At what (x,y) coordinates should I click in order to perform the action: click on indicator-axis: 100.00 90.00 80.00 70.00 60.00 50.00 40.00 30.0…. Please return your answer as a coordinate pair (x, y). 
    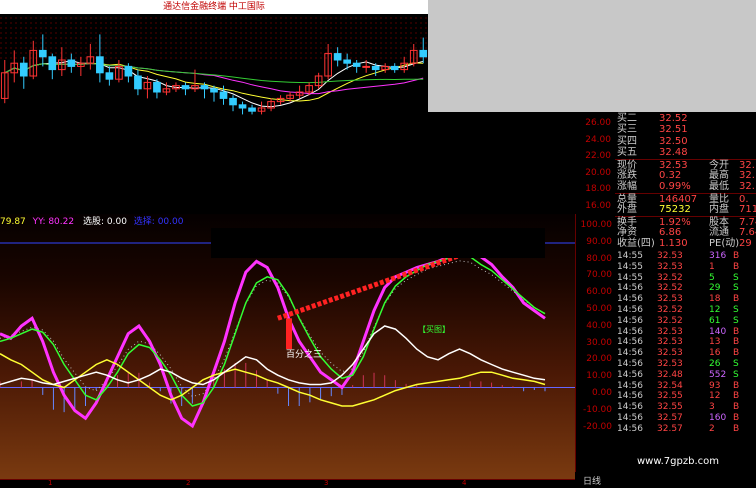
    Looking at the image, I should click on (595, 346).